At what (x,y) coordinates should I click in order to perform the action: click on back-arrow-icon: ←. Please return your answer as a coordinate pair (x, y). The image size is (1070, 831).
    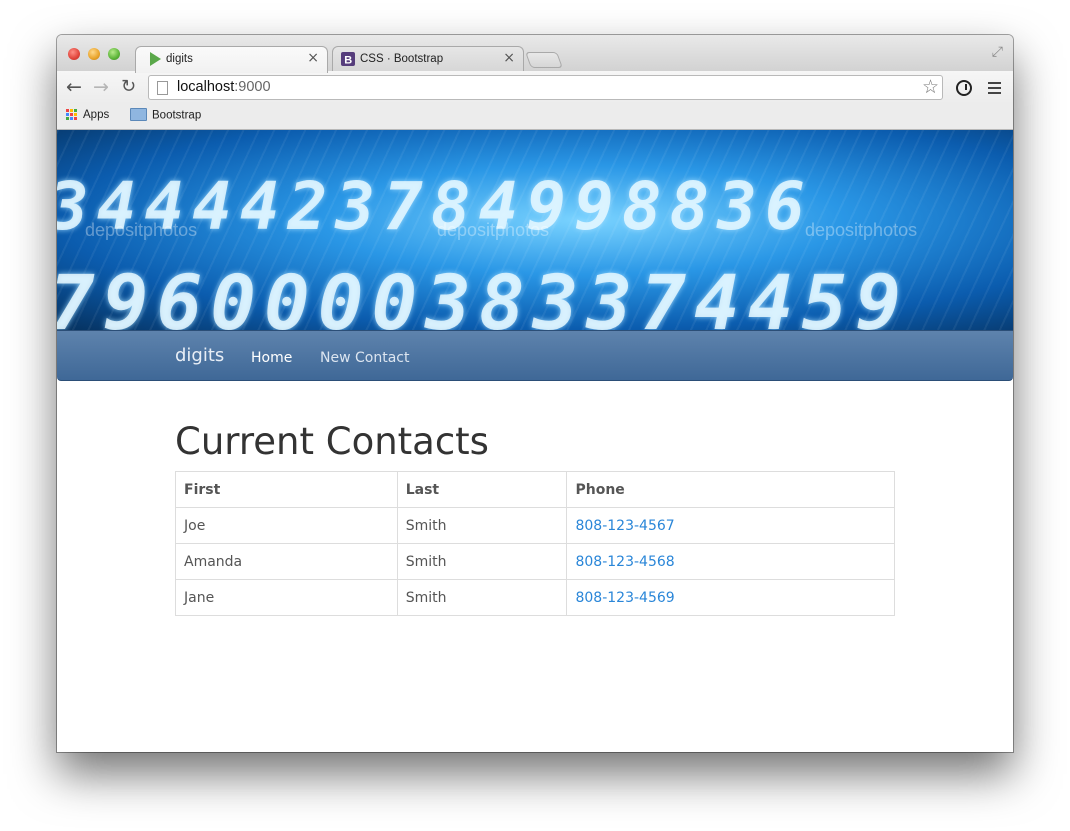
    Looking at the image, I should click on (74, 87).